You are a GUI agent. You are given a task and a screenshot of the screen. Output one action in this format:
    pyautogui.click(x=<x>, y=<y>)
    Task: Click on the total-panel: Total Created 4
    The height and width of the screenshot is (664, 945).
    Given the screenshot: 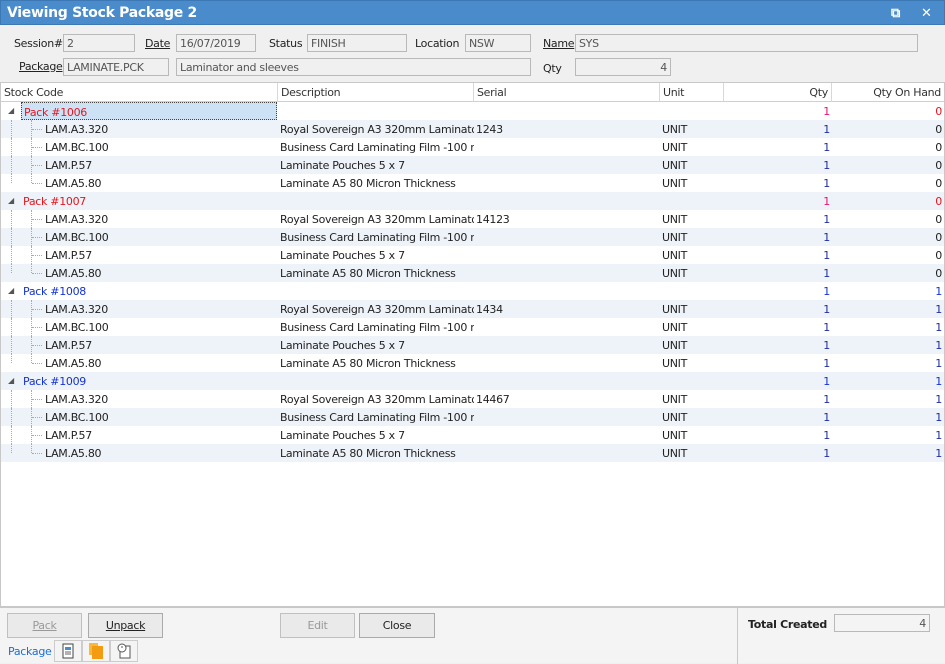 What is the action you would take?
    pyautogui.click(x=841, y=636)
    